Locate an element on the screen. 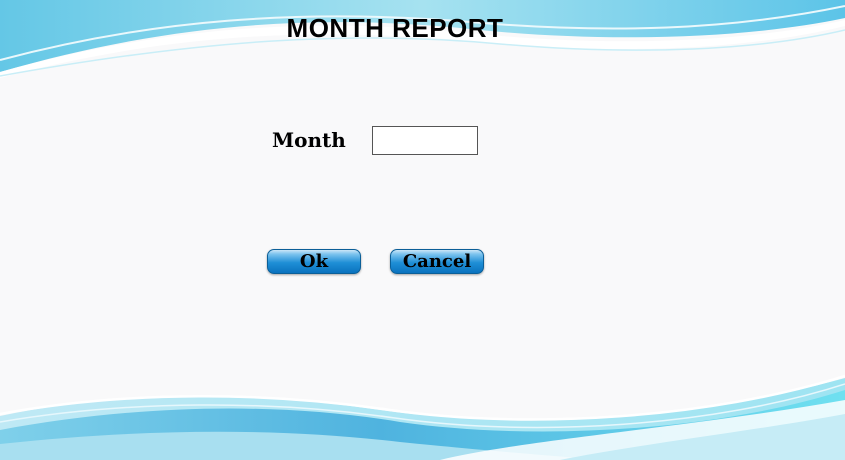  ok-button: Ok is located at coordinates (314, 261).